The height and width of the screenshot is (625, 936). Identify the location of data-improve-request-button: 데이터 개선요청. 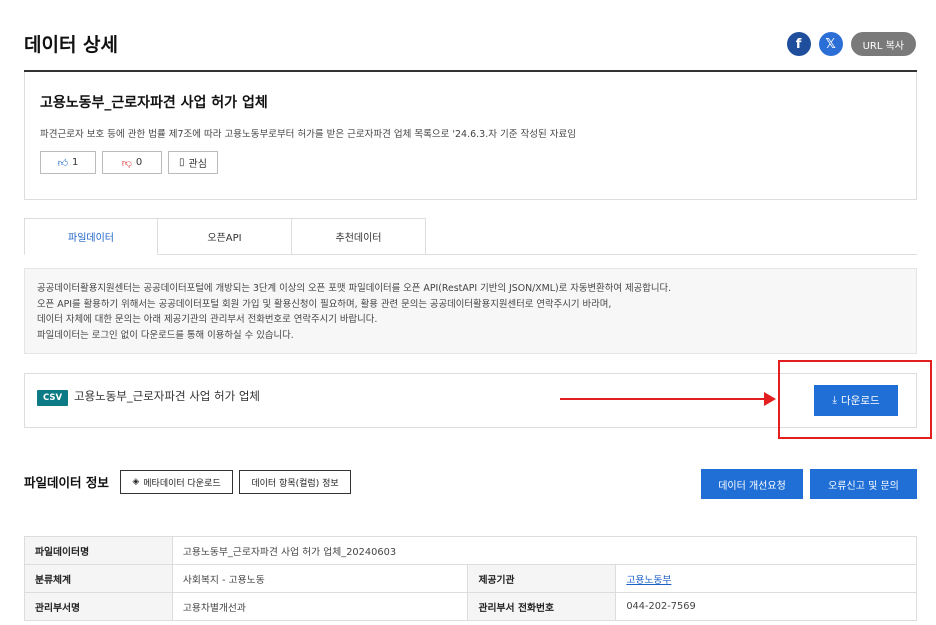
(752, 484).